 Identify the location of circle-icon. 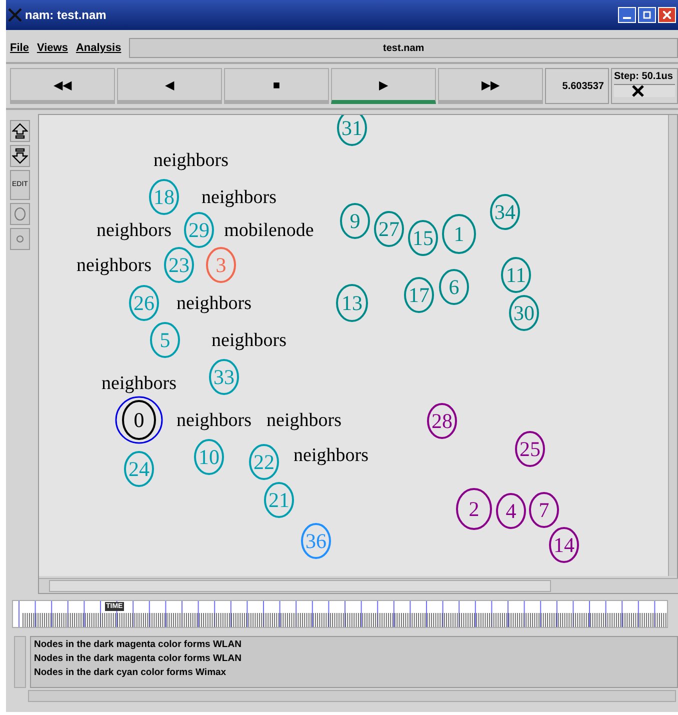
(20, 214).